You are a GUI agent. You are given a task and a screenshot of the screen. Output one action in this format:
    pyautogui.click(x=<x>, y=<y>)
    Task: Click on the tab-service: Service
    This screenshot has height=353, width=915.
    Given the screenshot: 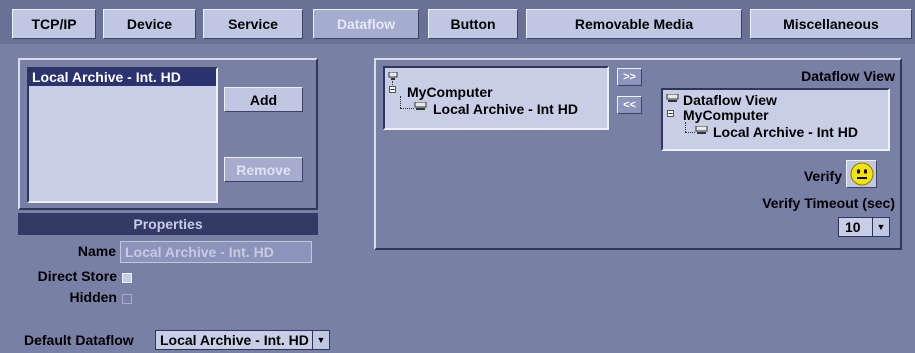 What is the action you would take?
    pyautogui.click(x=253, y=24)
    